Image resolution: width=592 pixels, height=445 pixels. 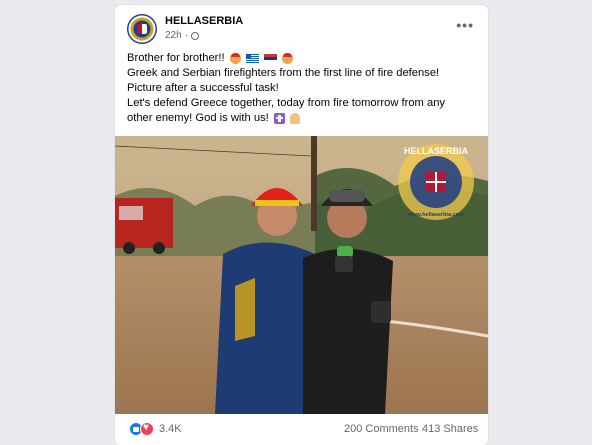 What do you see at coordinates (195, 35) in the screenshot?
I see `globe-icon` at bounding box center [195, 35].